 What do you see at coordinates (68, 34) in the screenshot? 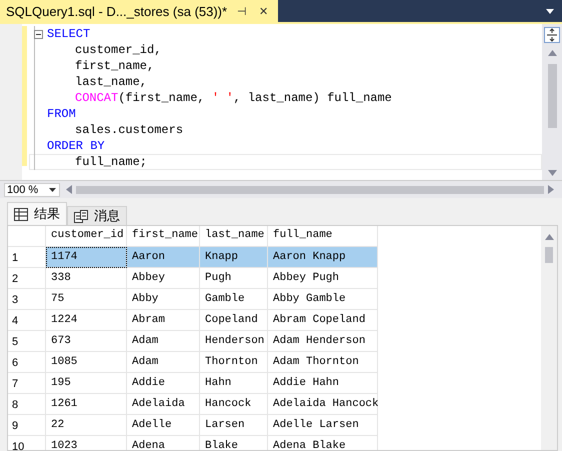
I see `code-line: SELECT` at bounding box center [68, 34].